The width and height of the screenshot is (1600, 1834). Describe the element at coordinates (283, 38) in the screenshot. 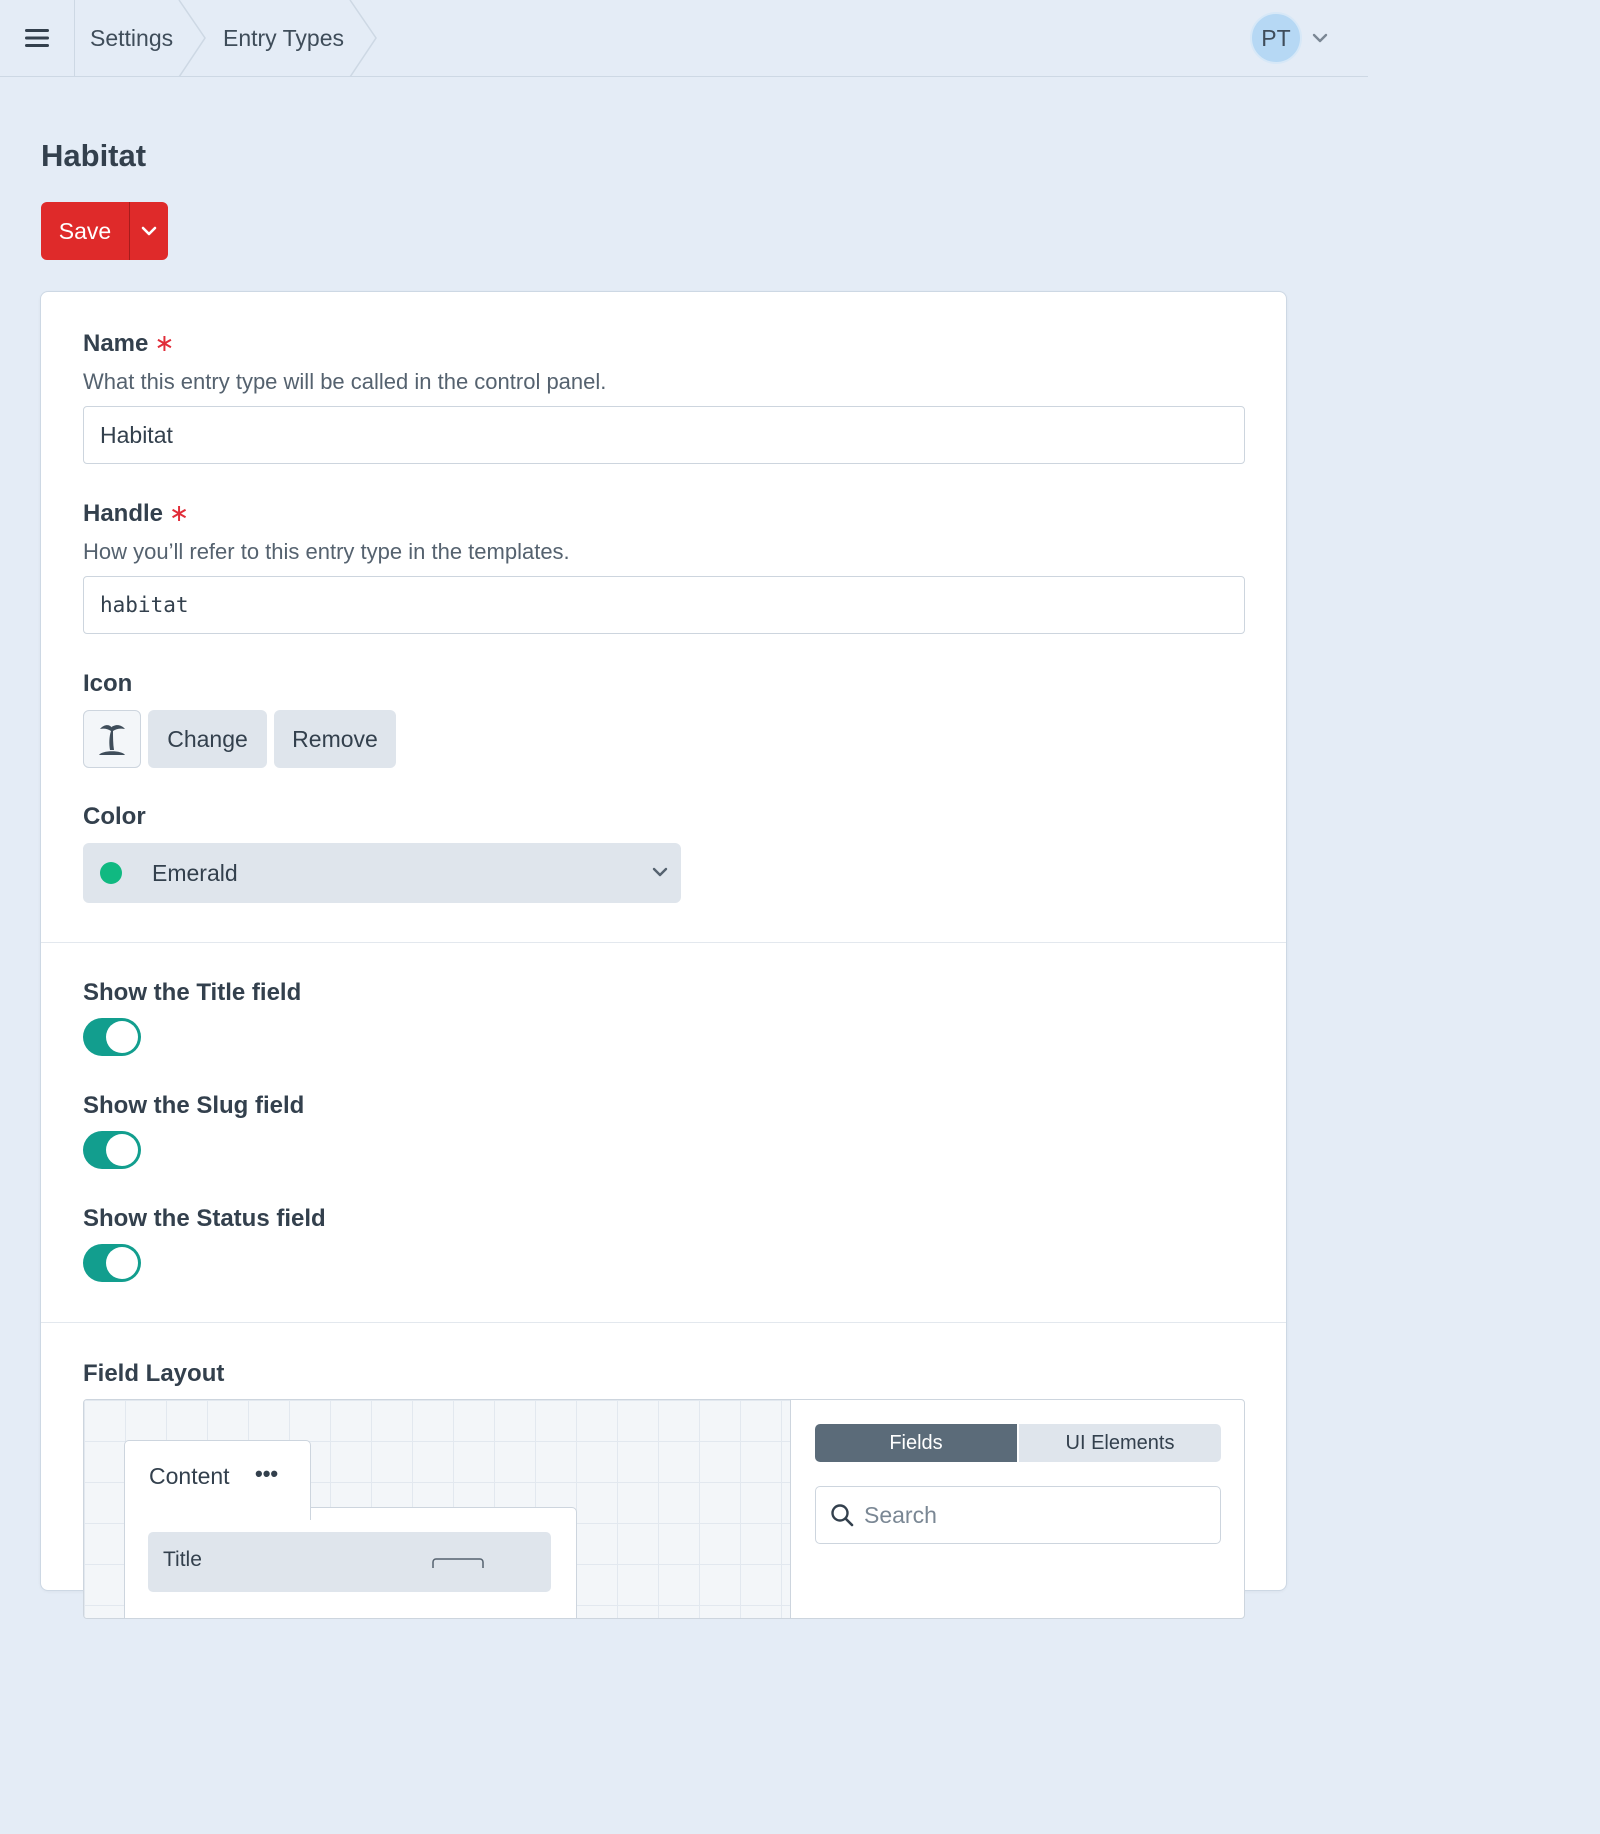

I see `breadcrumb-entry-types: Entry Types` at that location.